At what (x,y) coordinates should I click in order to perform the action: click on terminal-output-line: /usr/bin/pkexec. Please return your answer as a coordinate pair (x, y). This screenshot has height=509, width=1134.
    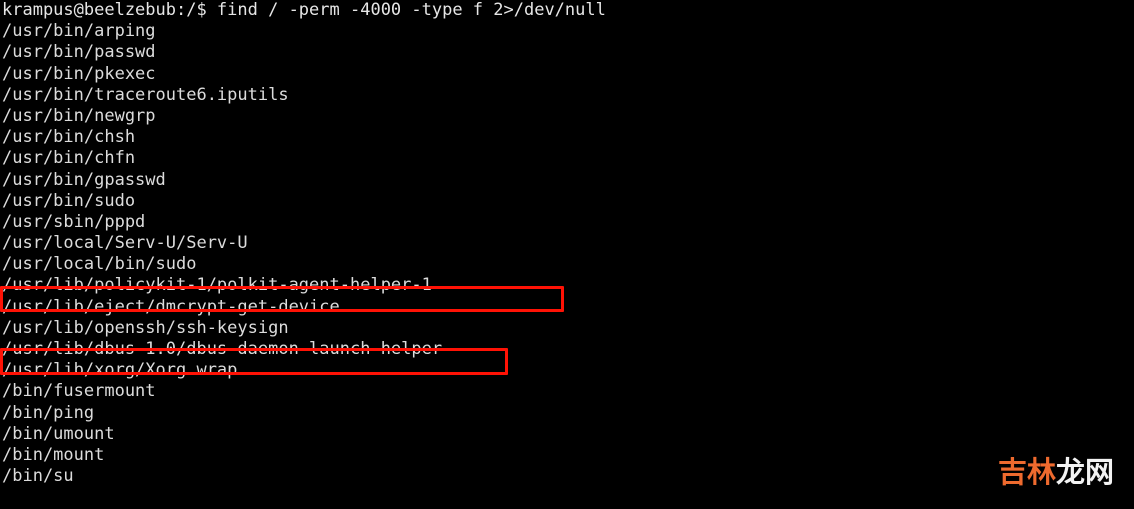
    Looking at the image, I should click on (79, 73).